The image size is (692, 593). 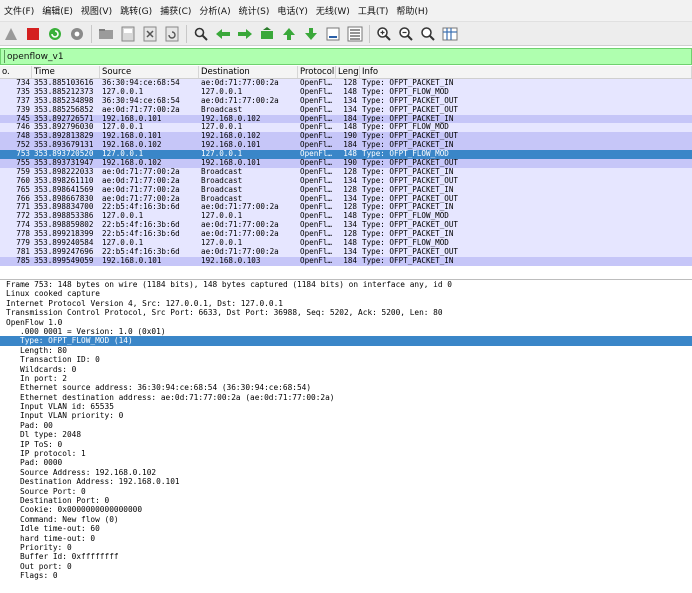 I want to click on packet-cell-no: 755, so click(x=23, y=163).